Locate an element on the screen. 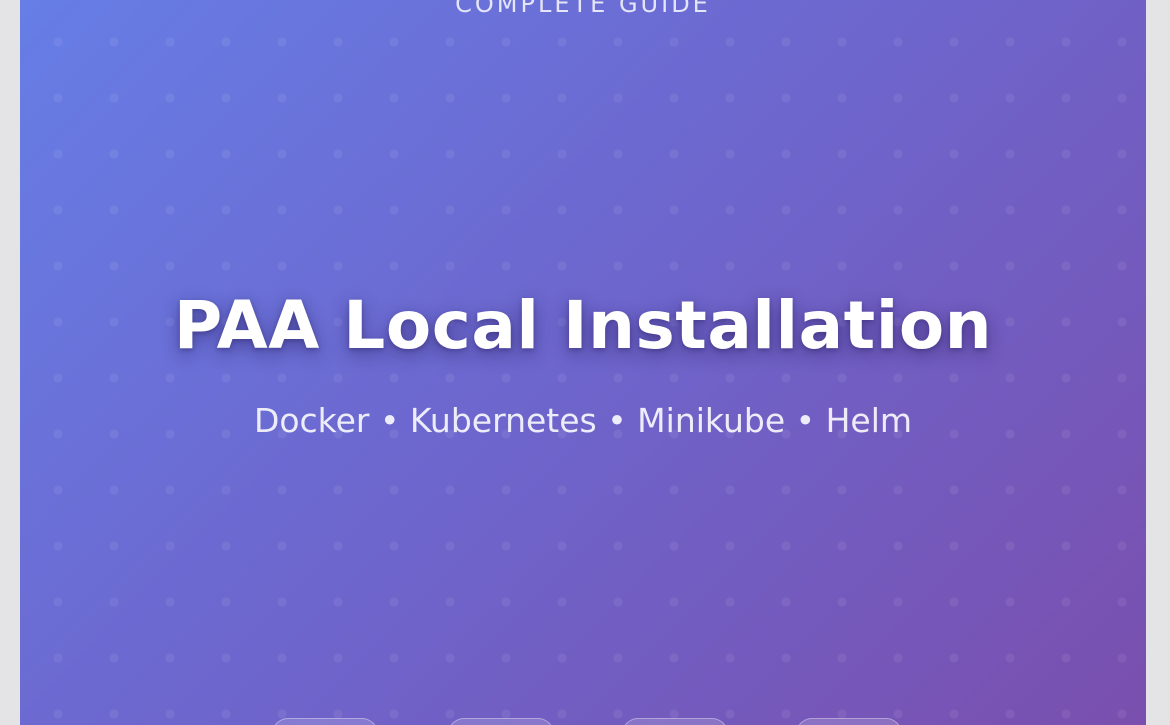 Image resolution: width=1170 pixels, height=725 pixels. eyebrow-label: COMPLETE GUIDE is located at coordinates (583, 9).